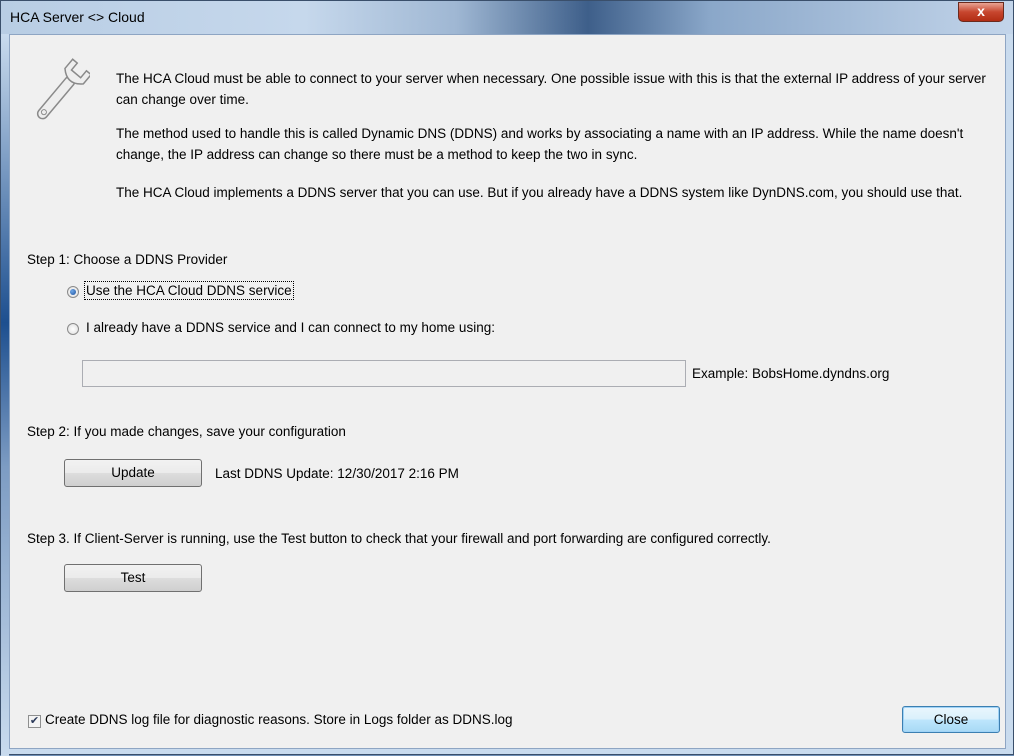  I want to click on close-window-button: x, so click(981, 12).